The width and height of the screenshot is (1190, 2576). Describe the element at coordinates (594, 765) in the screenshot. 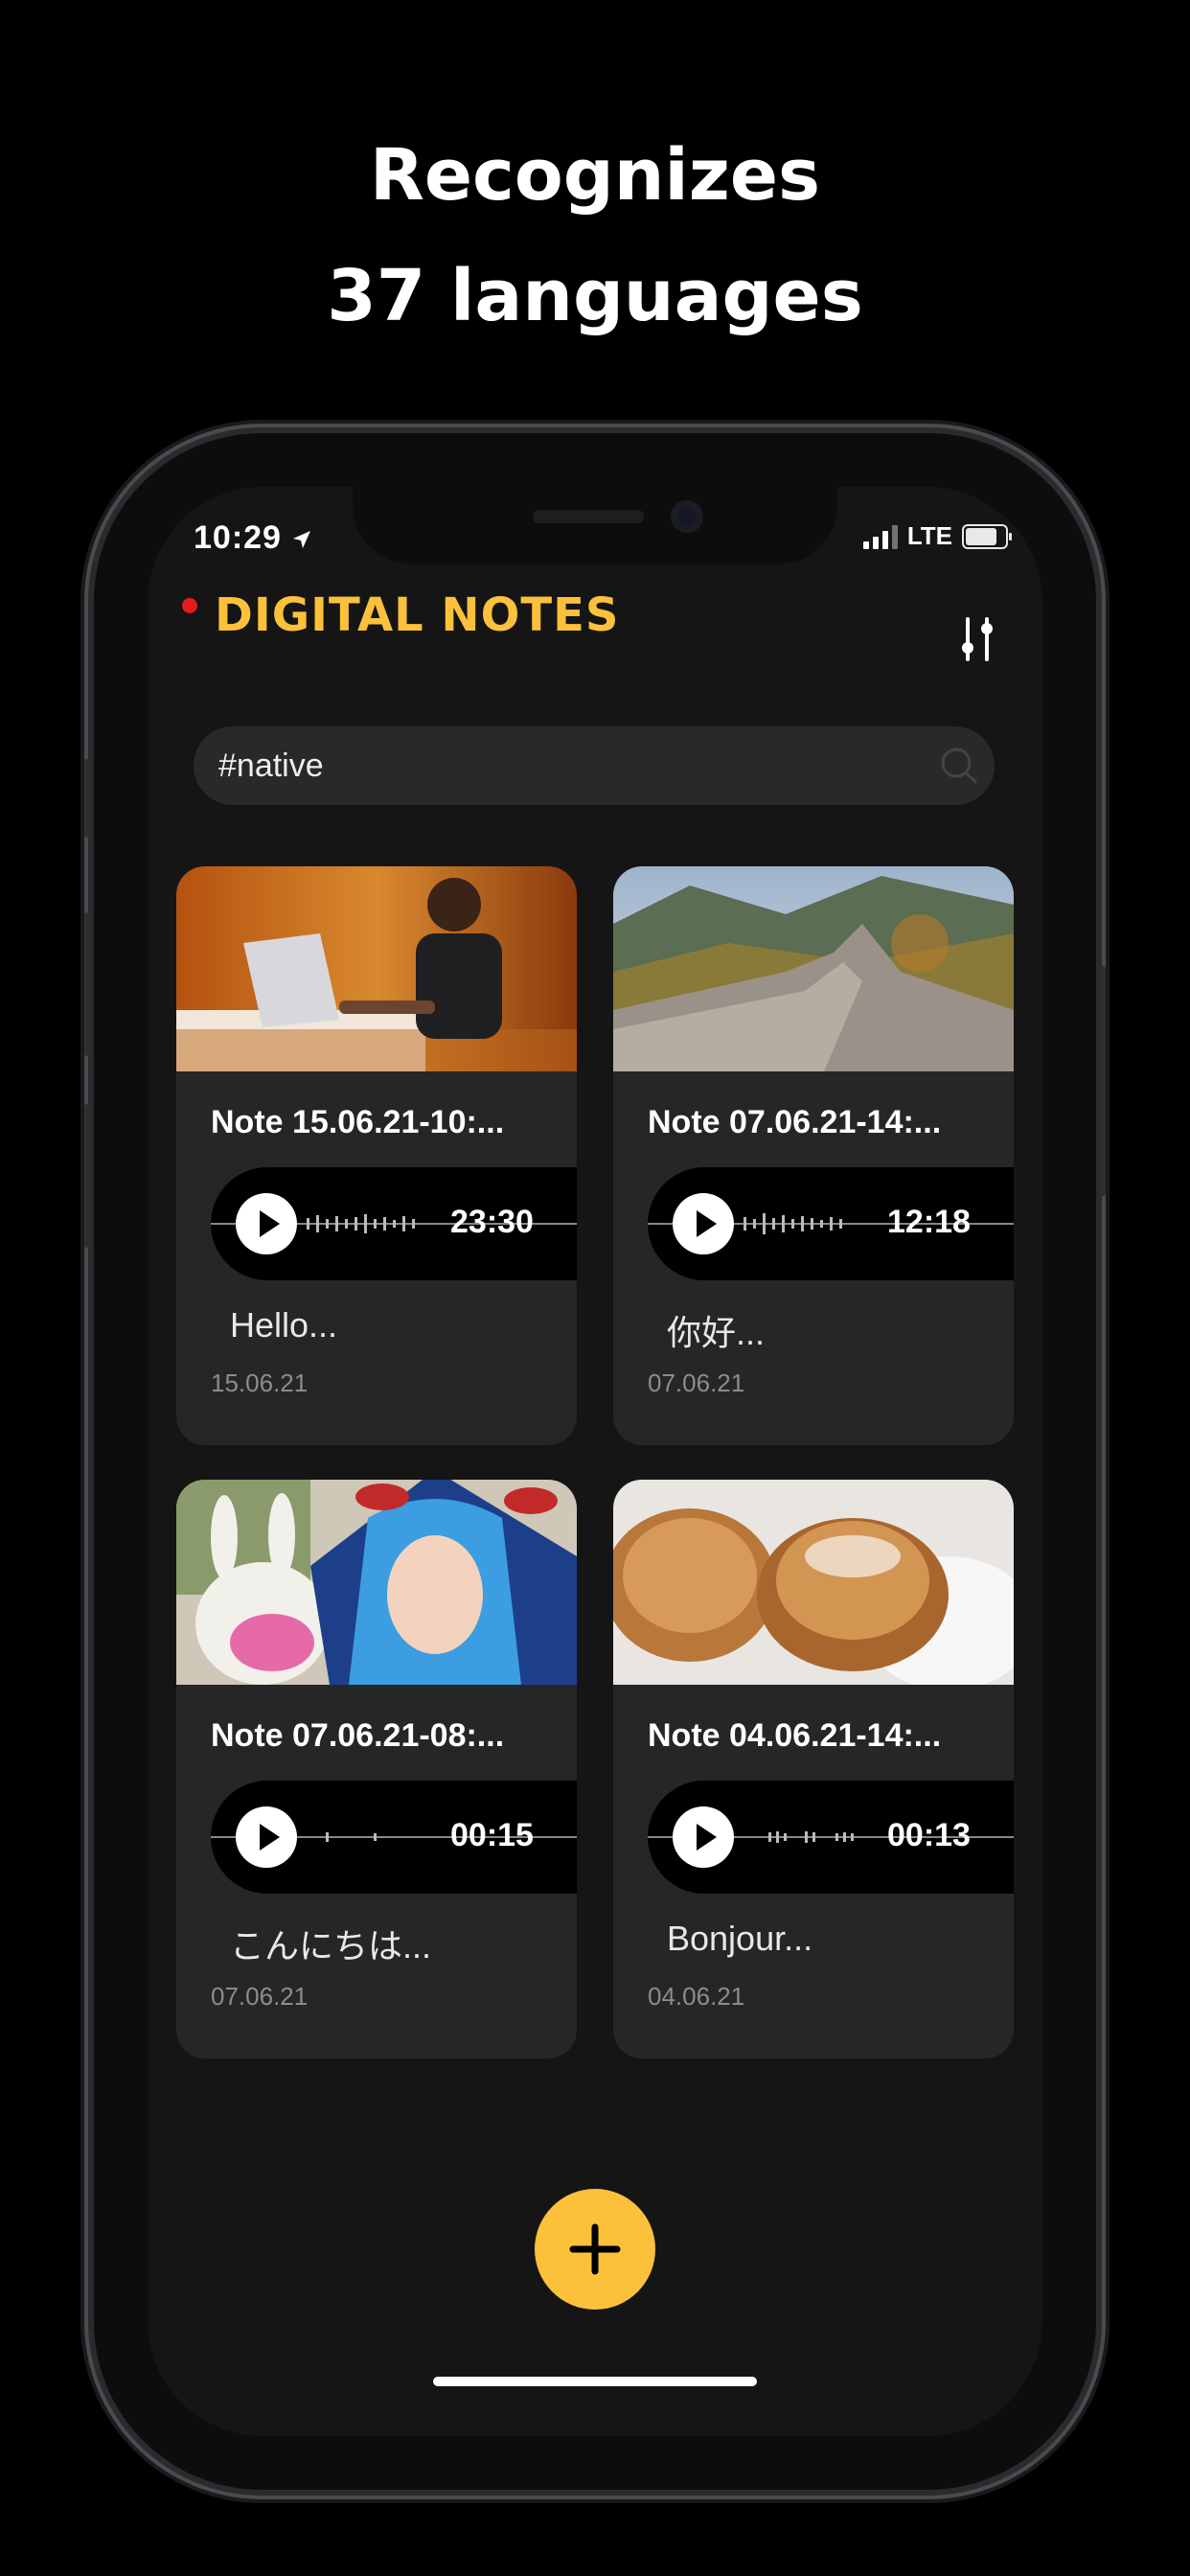

I see `search-bar: #native` at that location.